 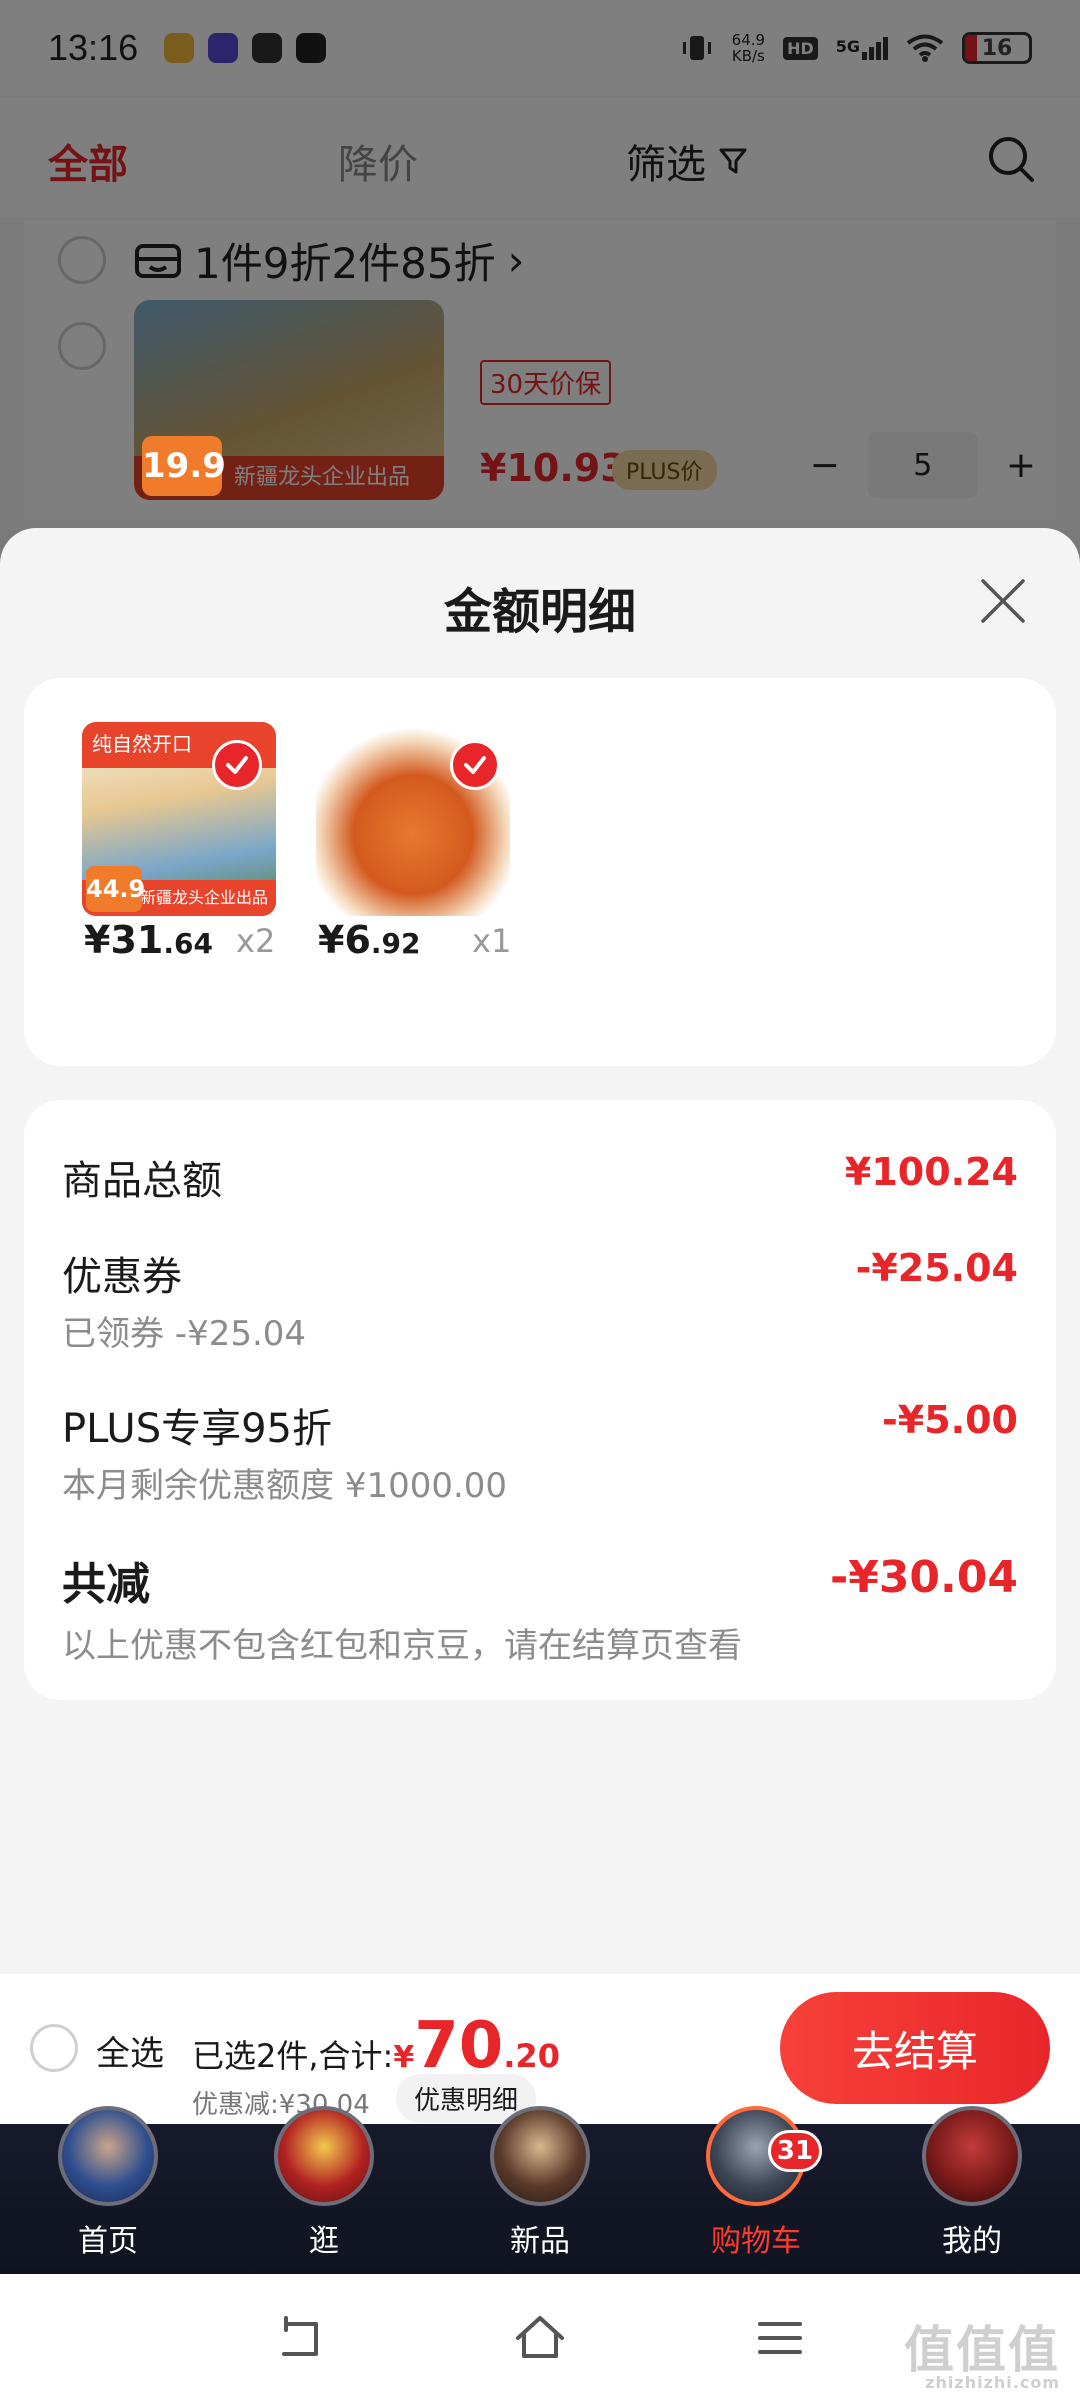 I want to click on battery-level: 16, so click(x=997, y=48).